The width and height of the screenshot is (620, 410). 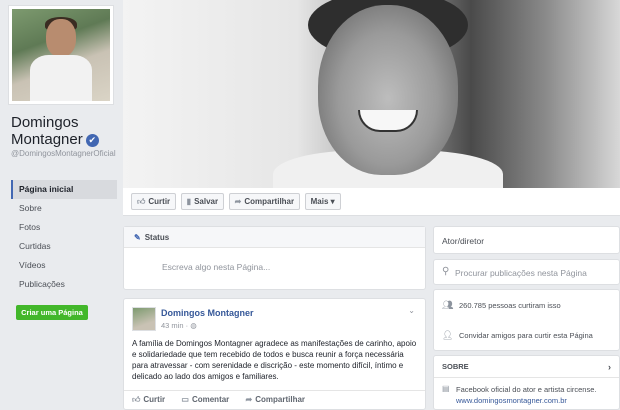 I want to click on page-search: ⚲ Procurar publicações nesta Página, so click(x=526, y=272).